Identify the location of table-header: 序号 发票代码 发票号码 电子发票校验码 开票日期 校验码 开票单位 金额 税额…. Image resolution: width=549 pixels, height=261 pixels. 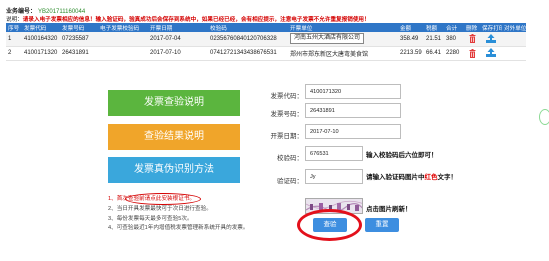
(266, 27).